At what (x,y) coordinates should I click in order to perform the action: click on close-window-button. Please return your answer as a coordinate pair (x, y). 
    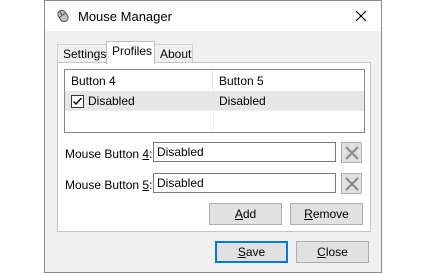
    Looking at the image, I should click on (361, 16).